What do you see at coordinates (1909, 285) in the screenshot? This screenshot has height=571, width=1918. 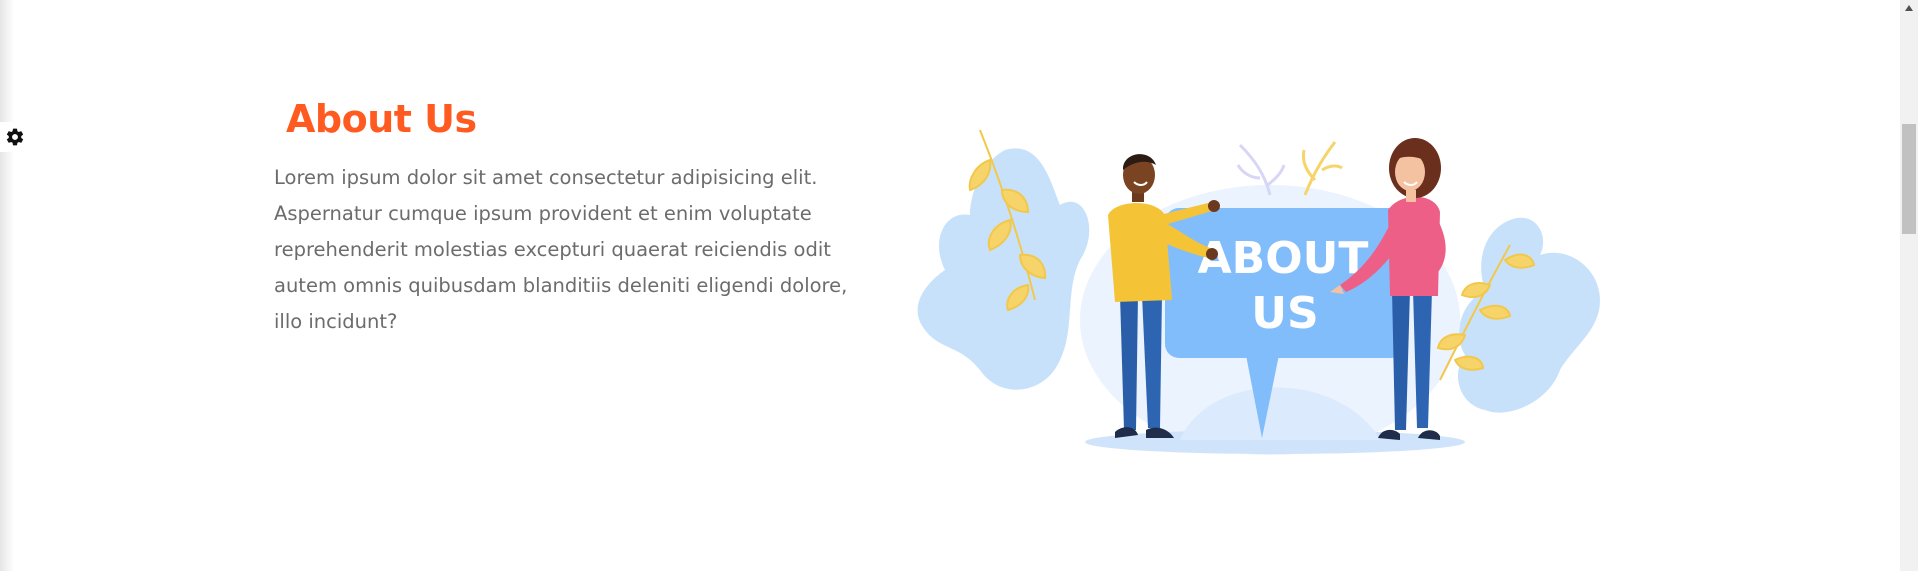 I see `vertical-scrollbar` at bounding box center [1909, 285].